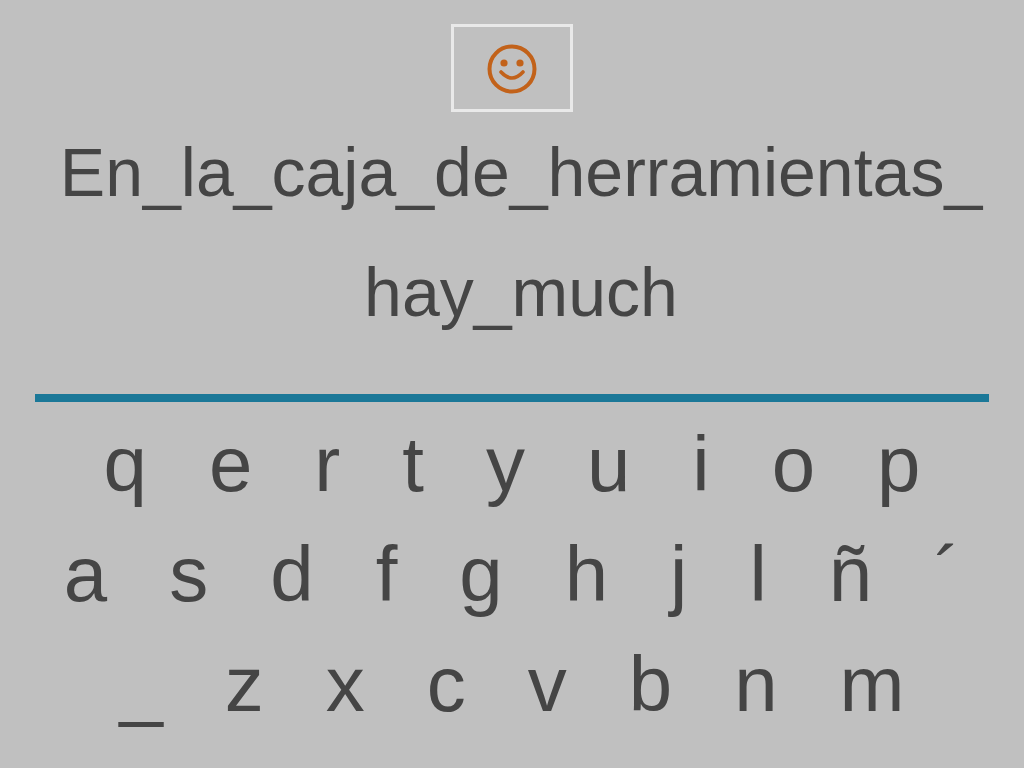 Image resolution: width=1024 pixels, height=768 pixels. What do you see at coordinates (244, 684) in the screenshot?
I see `keyboard-key: z` at bounding box center [244, 684].